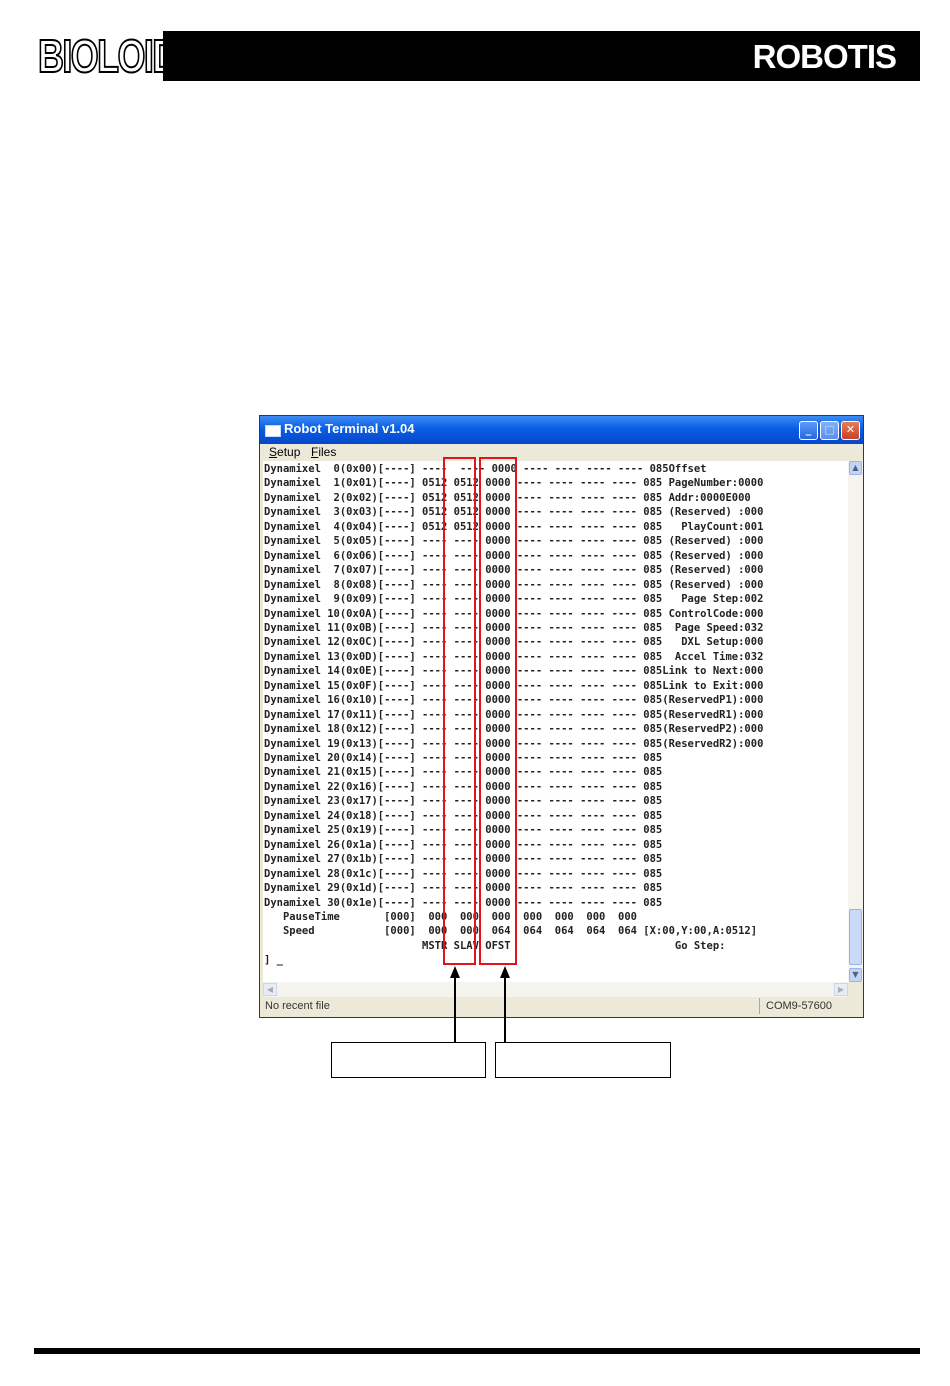 The height and width of the screenshot is (1386, 950). Describe the element at coordinates (583, 1060) in the screenshot. I see `callout-box-slav` at that location.